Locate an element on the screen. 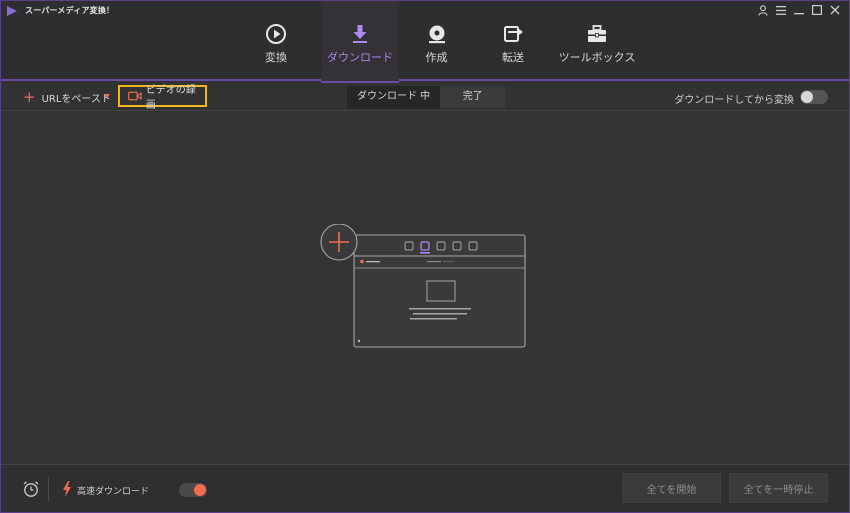 This screenshot has height=513, width=850. paste-dropdown-caret-icon is located at coordinates (107, 96).